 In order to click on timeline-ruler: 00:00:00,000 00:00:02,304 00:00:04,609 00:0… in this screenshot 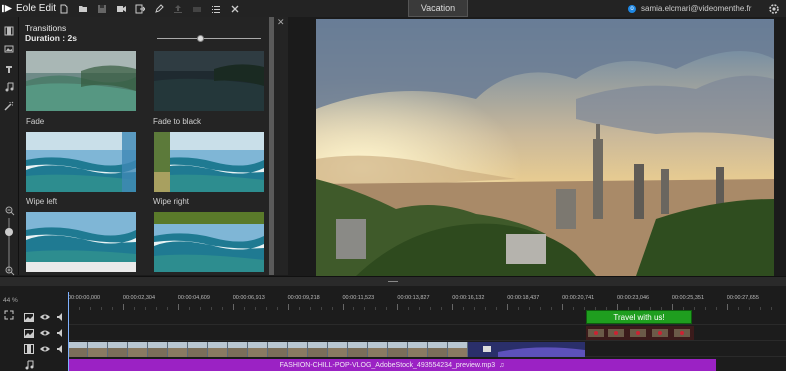, I will do `click(427, 302)`.